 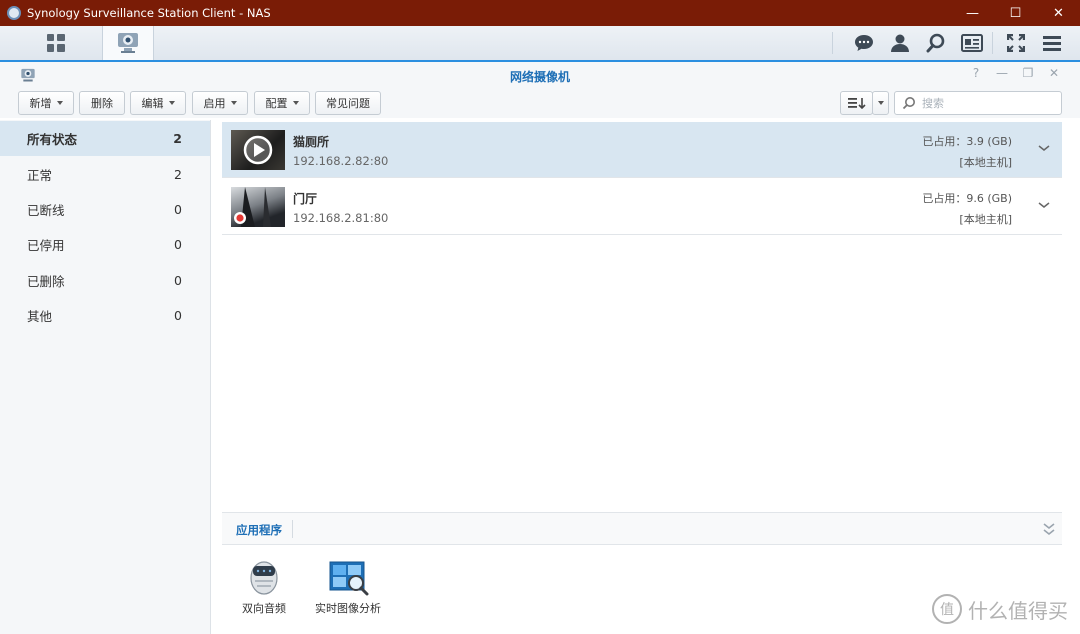 I want to click on apps-panel-header: 应用程序, so click(x=642, y=528).